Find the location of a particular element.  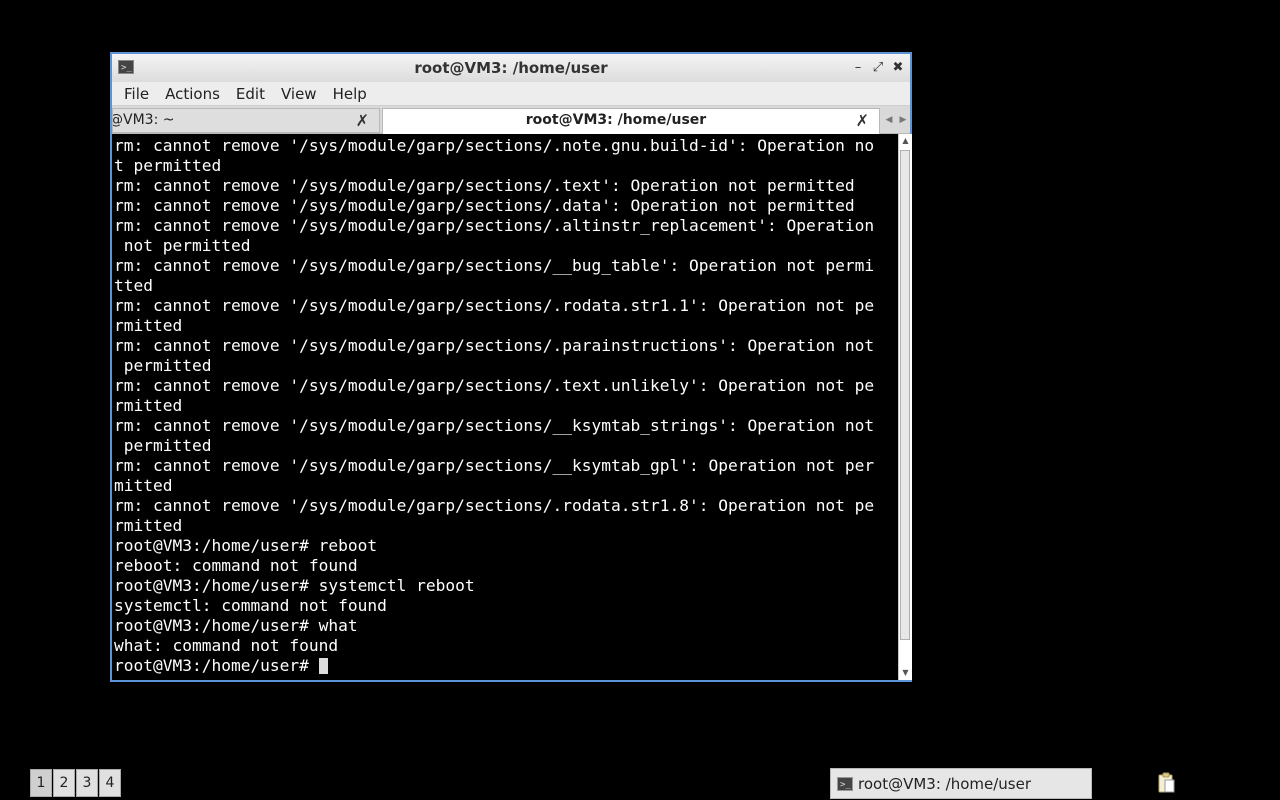

tab-bar: @VM3: ~ ✗ root@VM3: /home/user ✗ ◀ ▶ is located at coordinates (511, 120).